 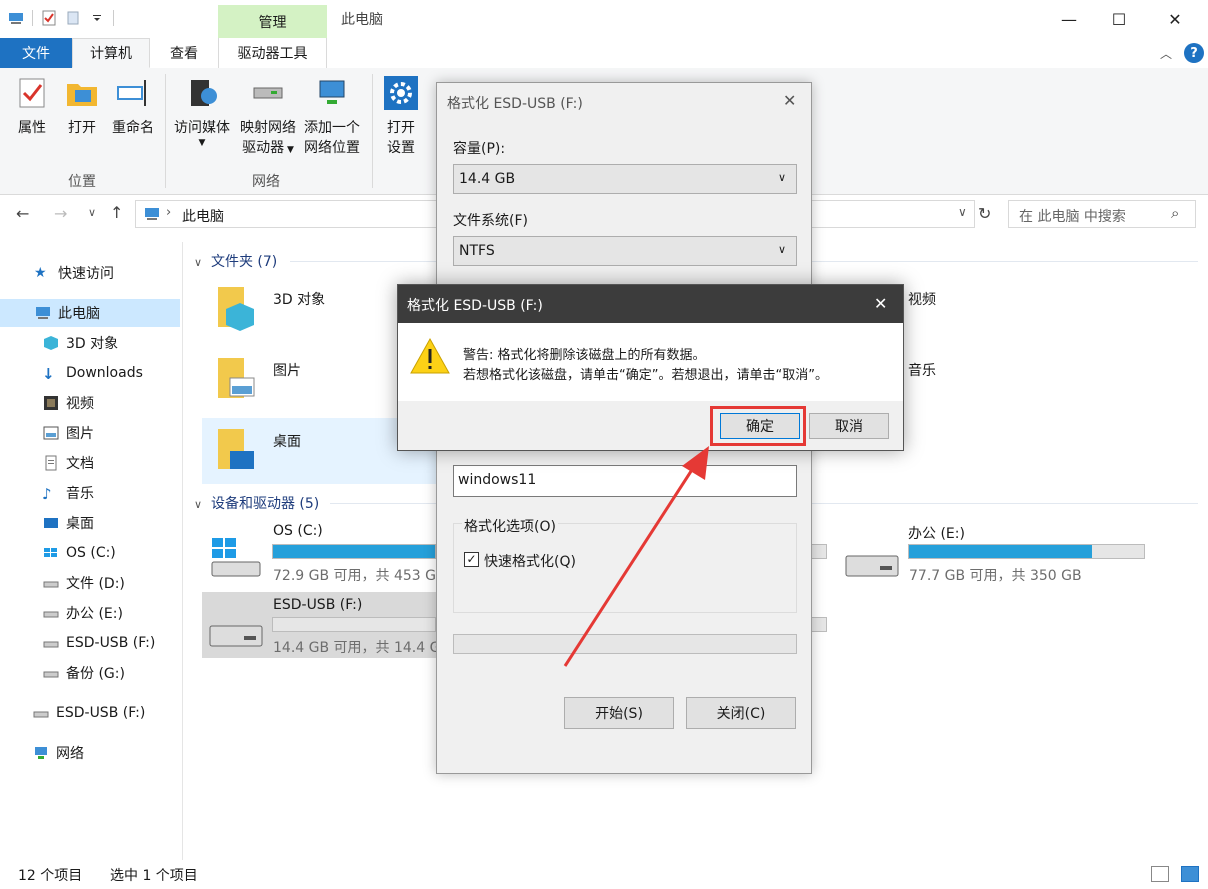 I want to click on nav-item-downloads: ↓ Downloads, so click(x=90, y=373).